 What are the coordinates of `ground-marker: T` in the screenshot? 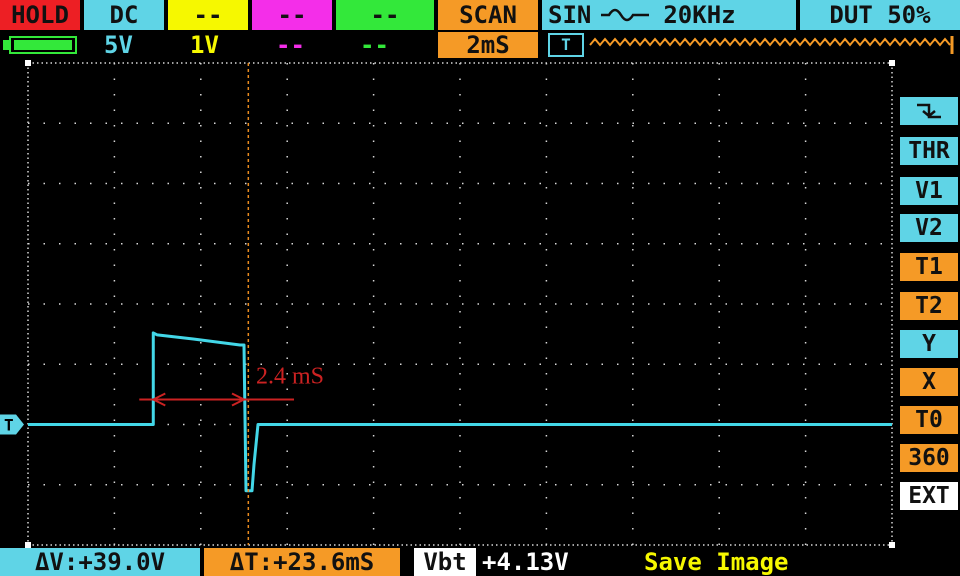 It's located at (12, 424).